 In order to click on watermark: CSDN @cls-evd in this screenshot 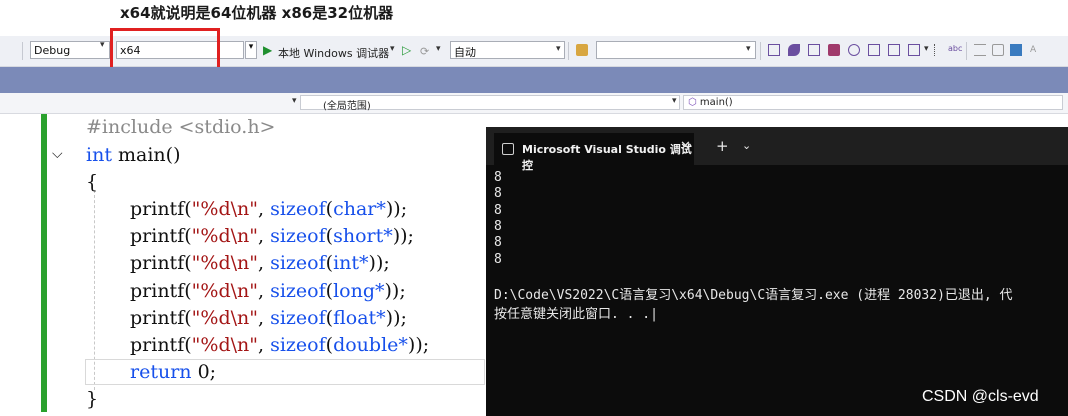, I will do `click(980, 396)`.